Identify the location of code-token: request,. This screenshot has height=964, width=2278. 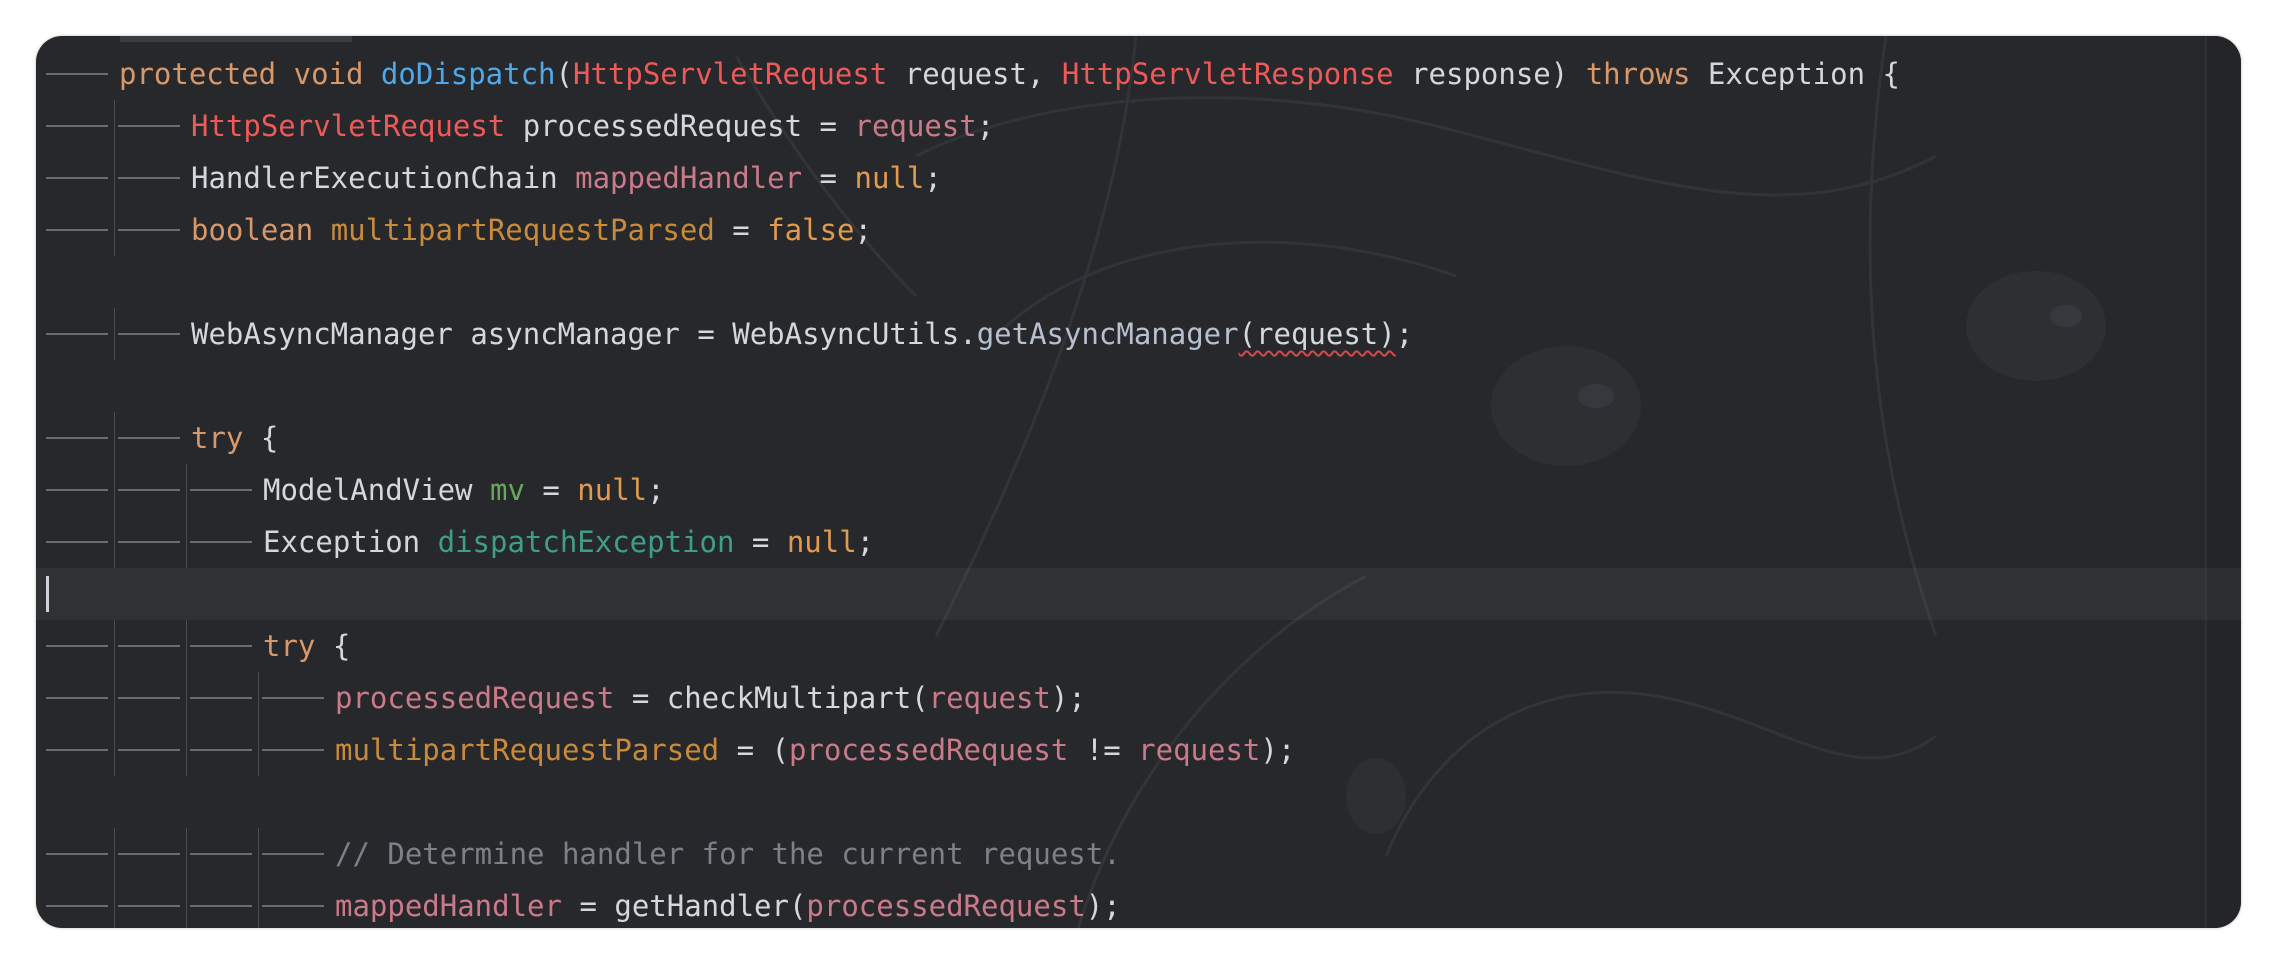
(974, 74).